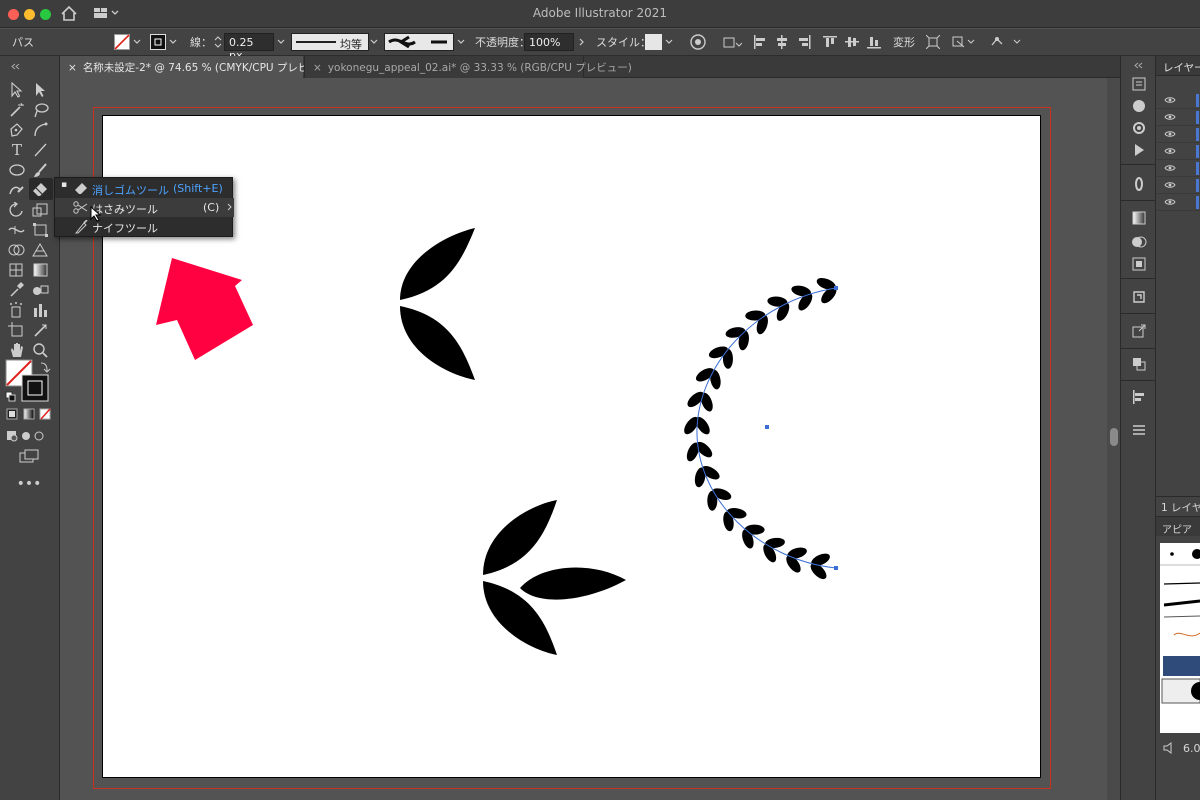 This screenshot has width=1200, height=800. What do you see at coordinates (1139, 297) in the screenshot?
I see `symbols-panel-icon` at bounding box center [1139, 297].